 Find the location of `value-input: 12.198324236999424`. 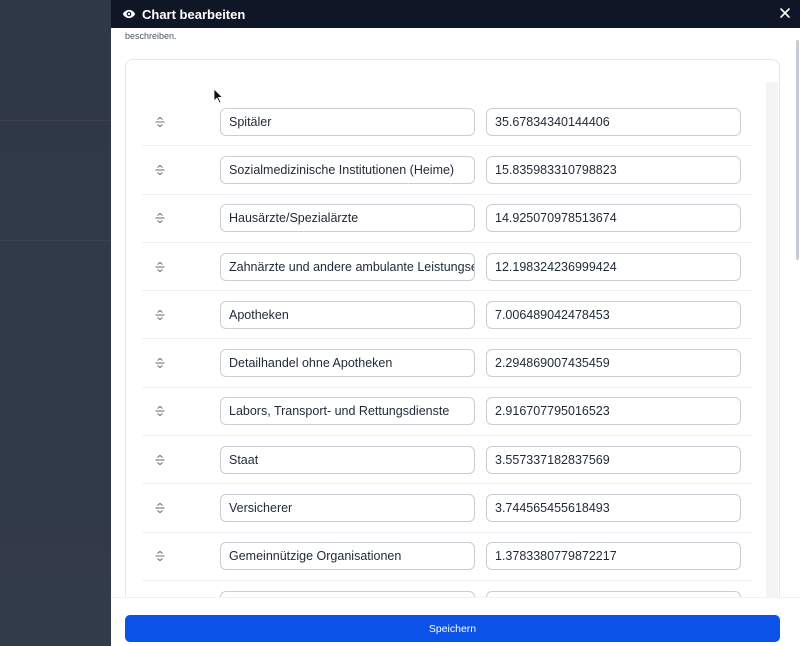

value-input: 12.198324236999424 is located at coordinates (613, 266).